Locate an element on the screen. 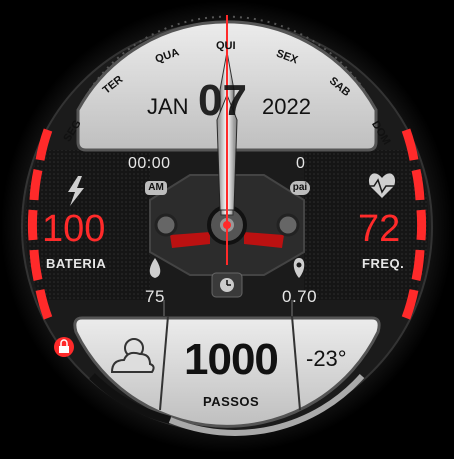  pai-value: 0 is located at coordinates (301, 163).